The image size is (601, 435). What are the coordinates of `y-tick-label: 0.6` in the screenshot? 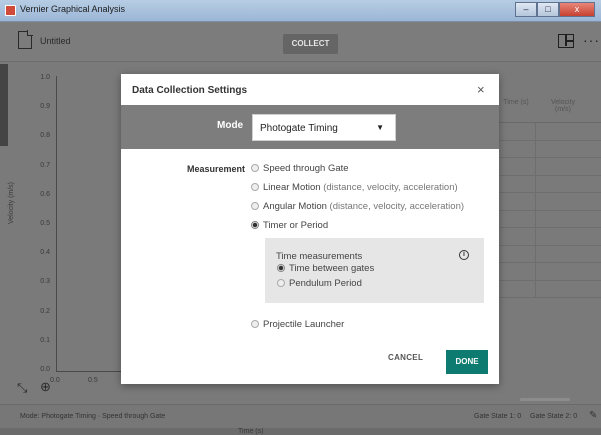 It's located at (45, 194).